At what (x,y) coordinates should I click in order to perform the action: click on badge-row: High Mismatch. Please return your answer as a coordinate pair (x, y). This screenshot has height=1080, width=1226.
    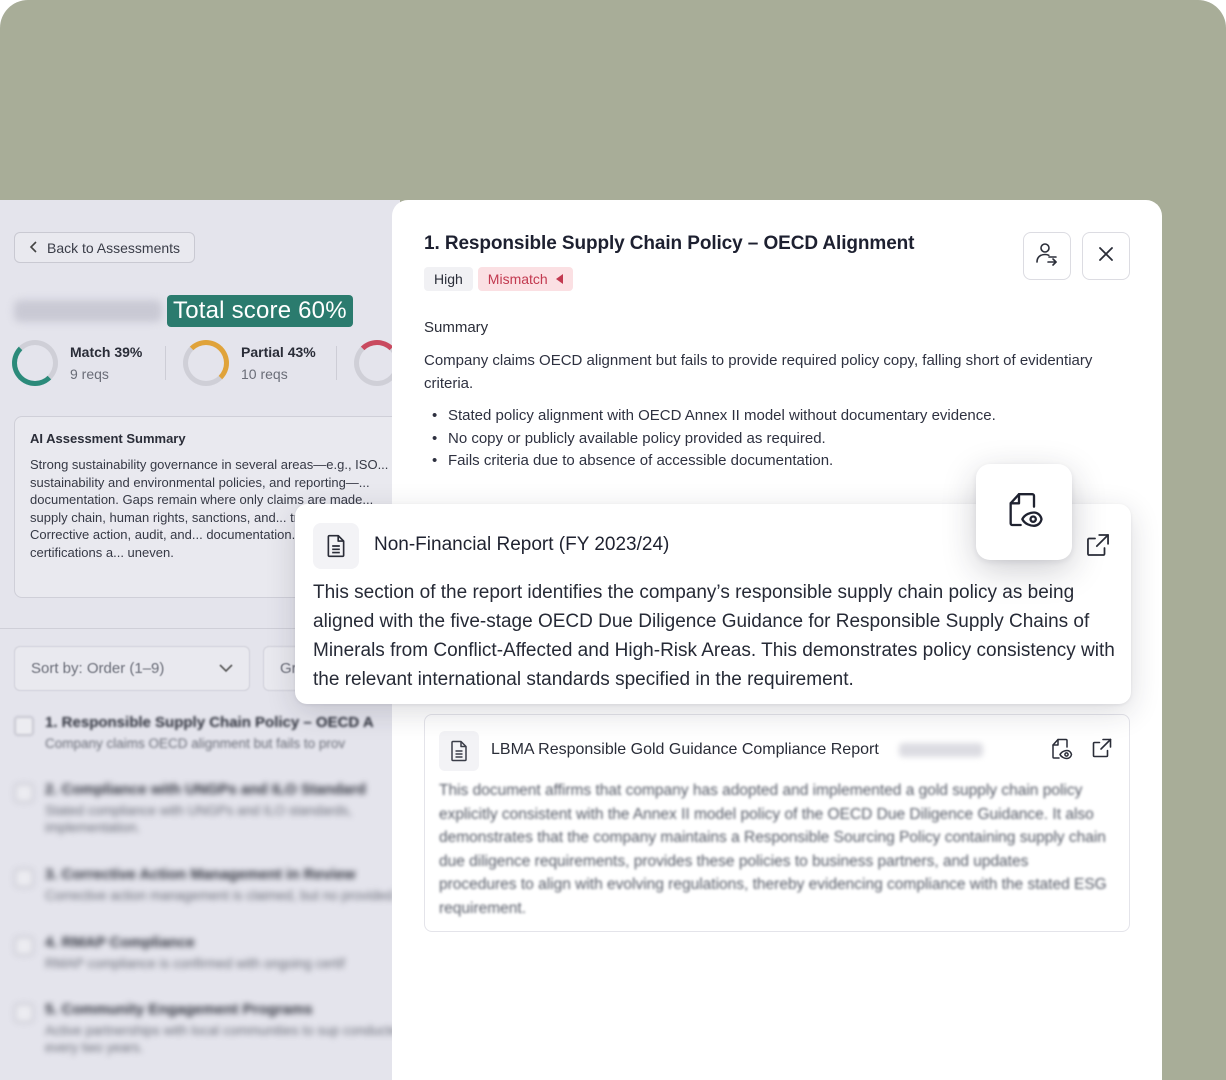
    Looking at the image, I should click on (498, 279).